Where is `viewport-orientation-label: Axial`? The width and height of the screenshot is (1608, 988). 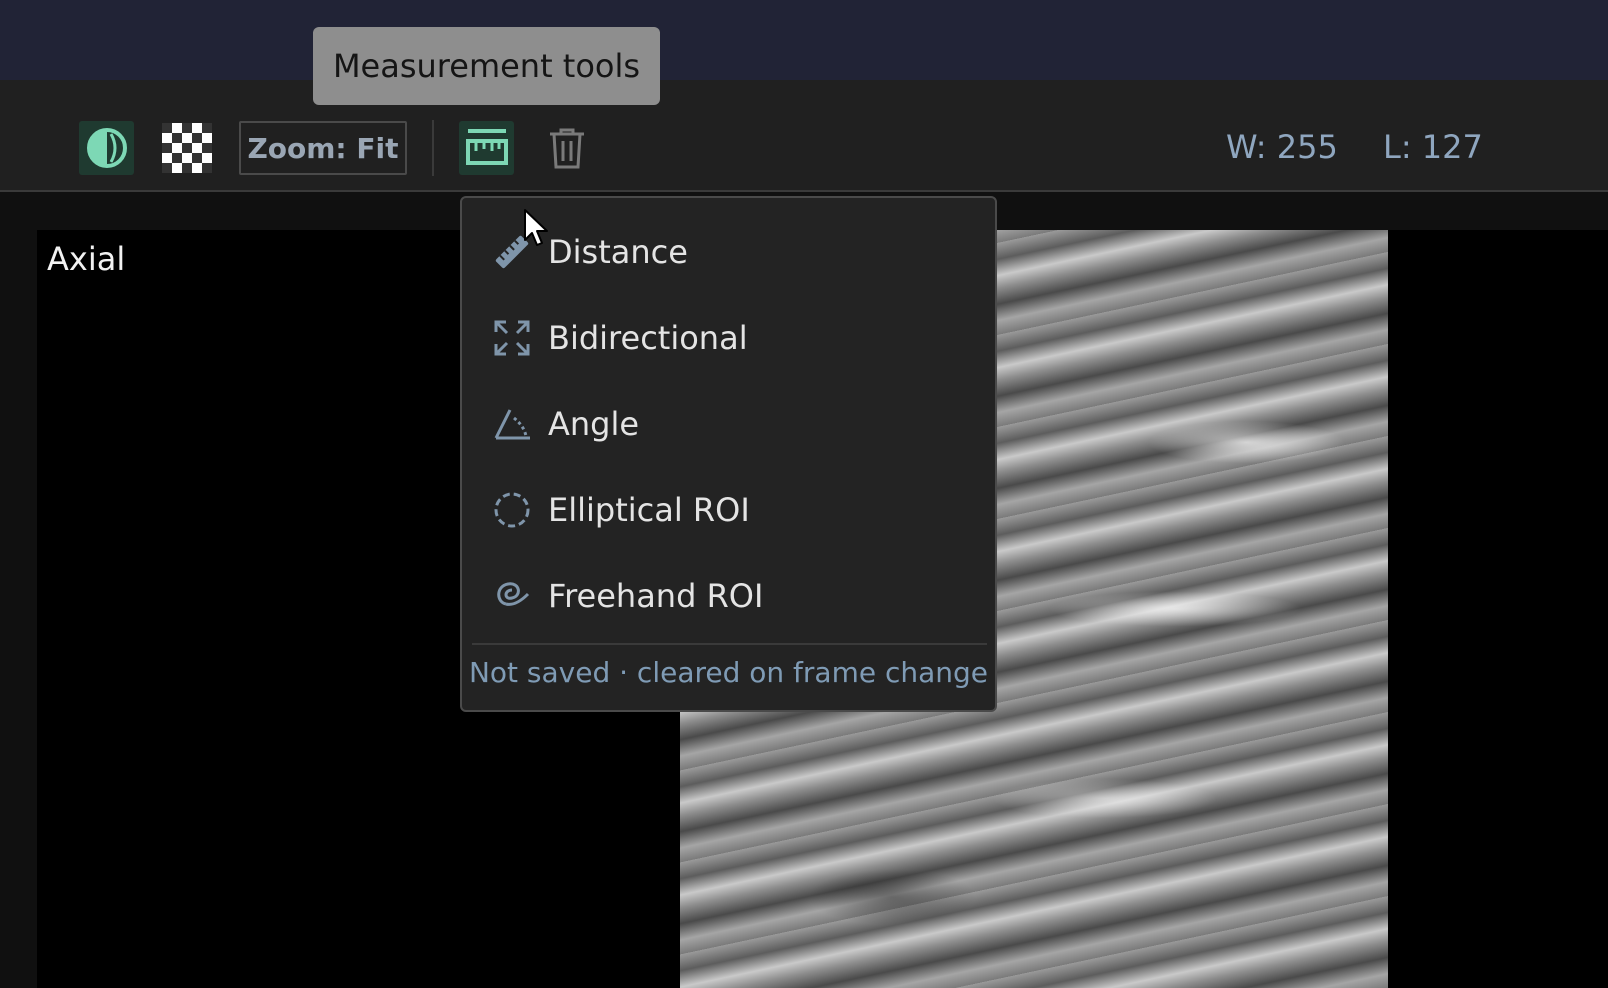 viewport-orientation-label: Axial is located at coordinates (86, 259).